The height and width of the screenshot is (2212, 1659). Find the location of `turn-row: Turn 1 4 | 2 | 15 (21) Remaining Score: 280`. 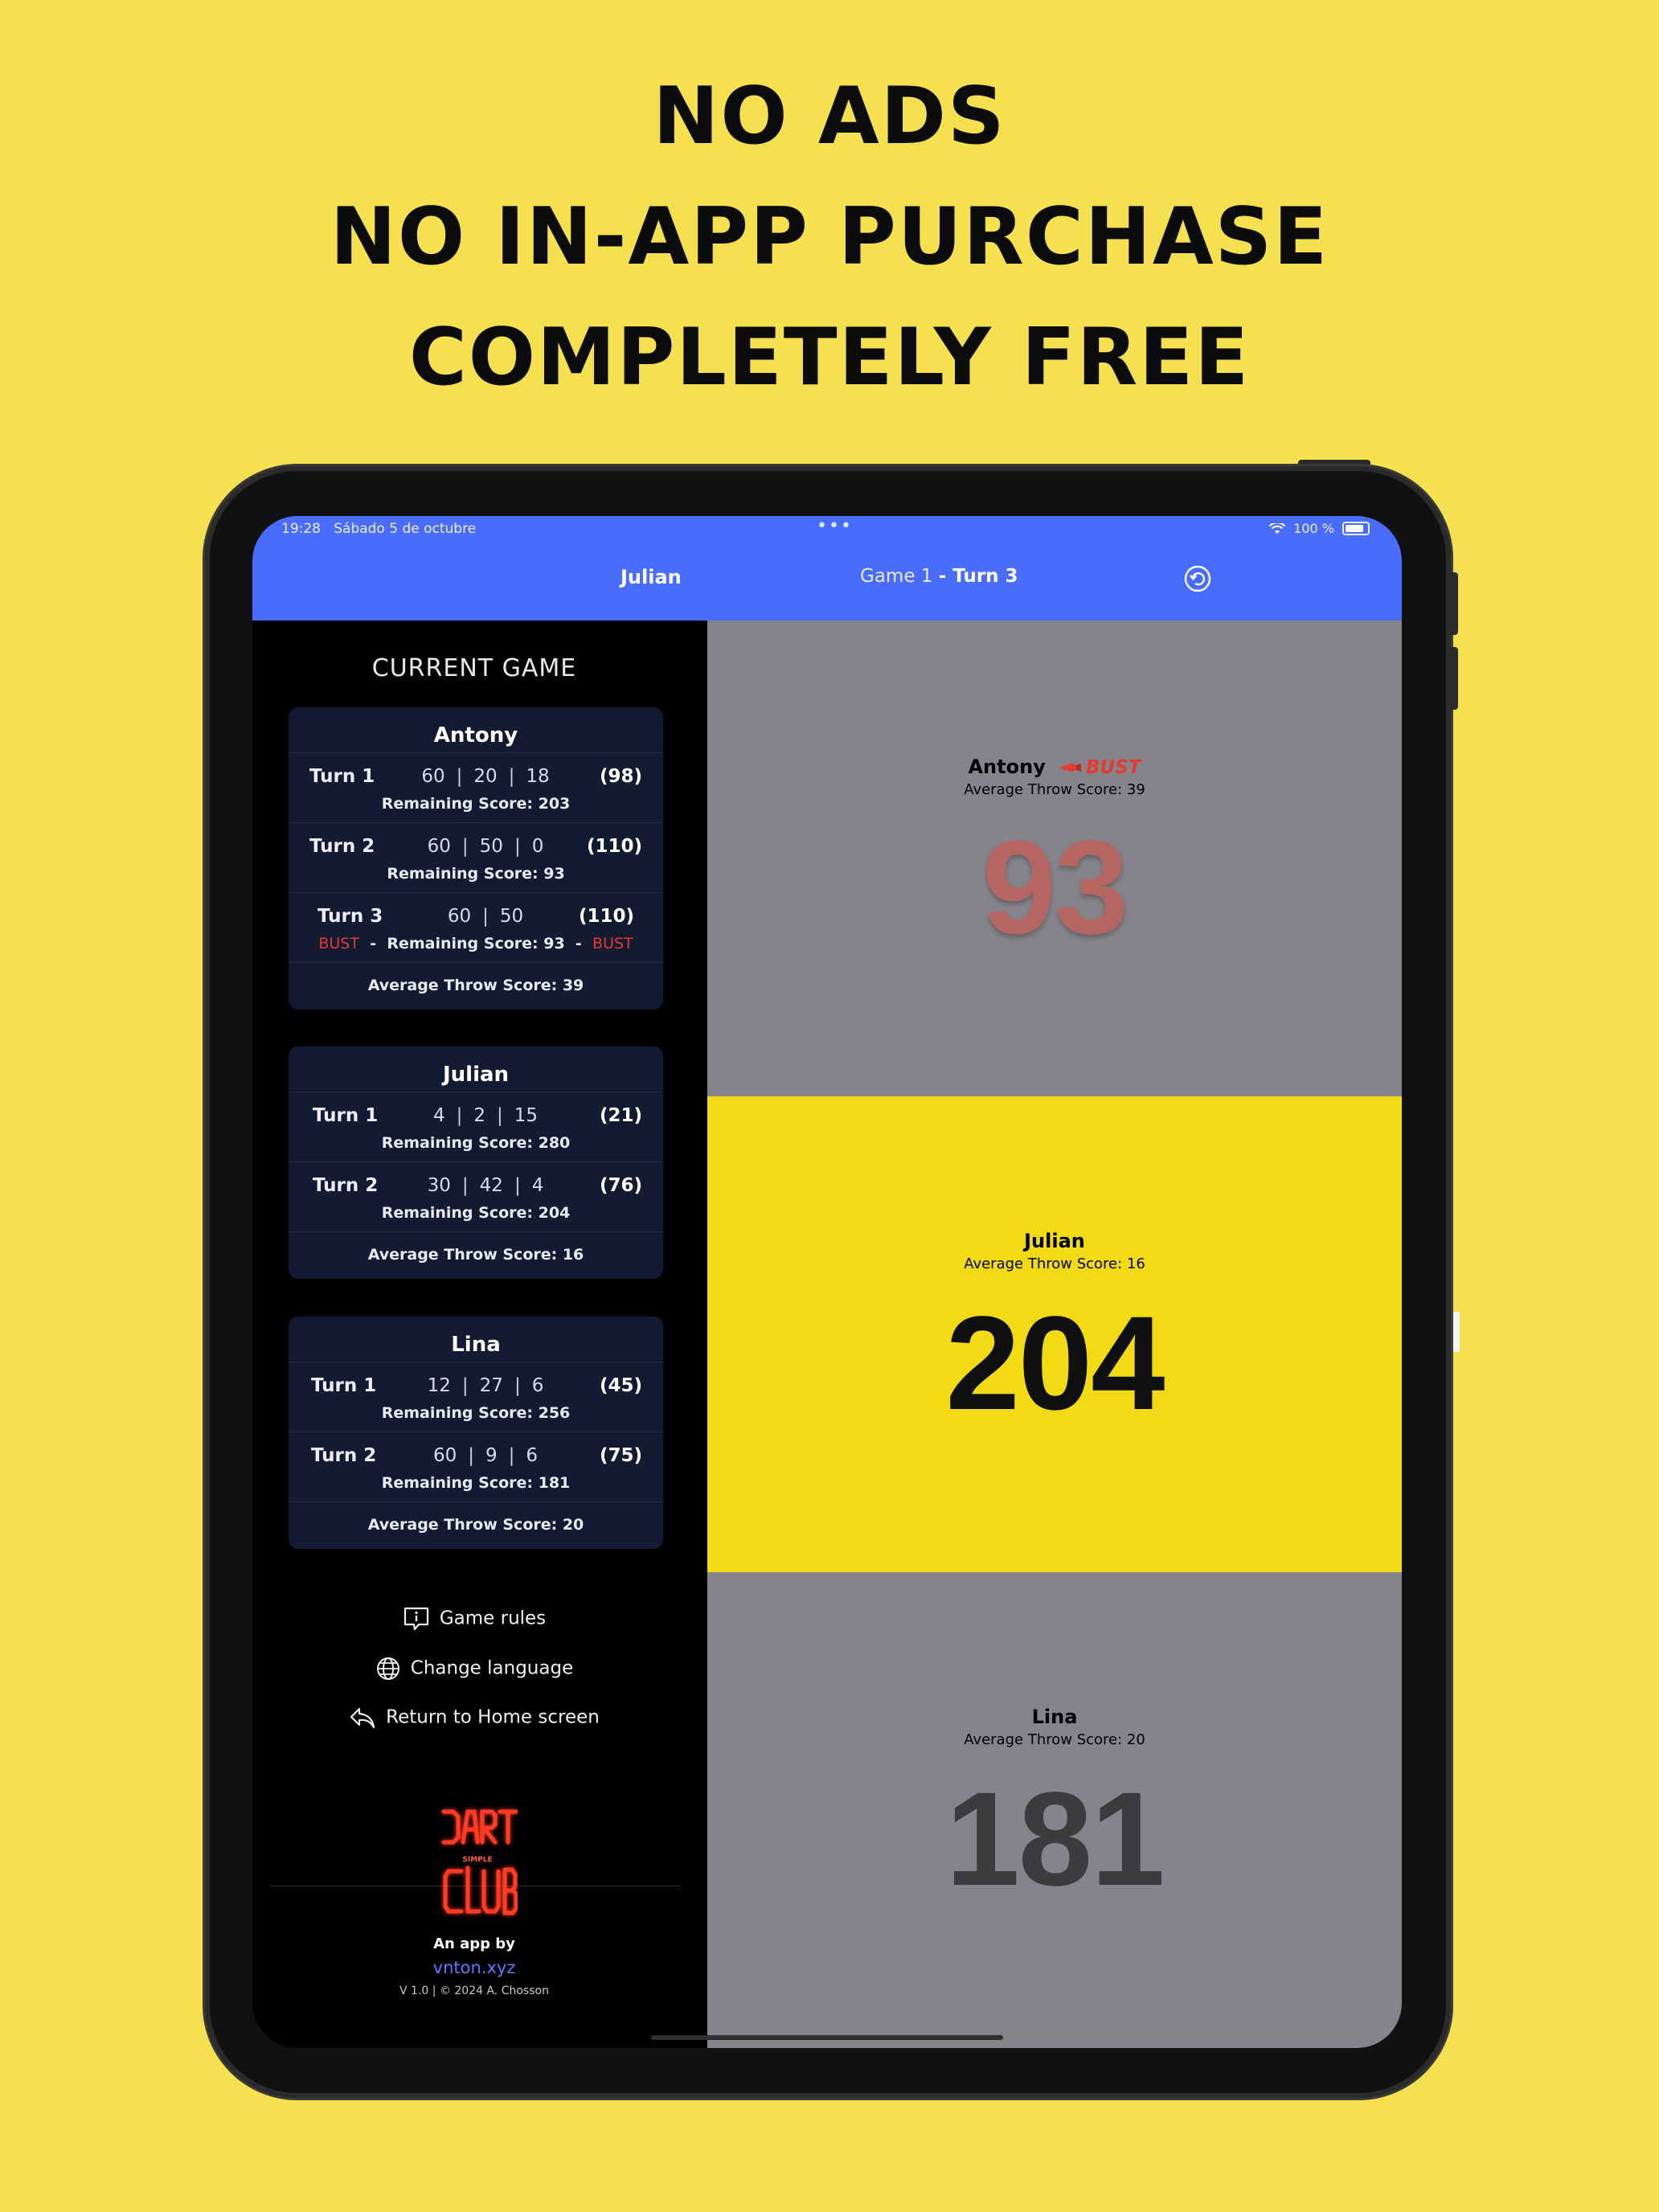

turn-row: Turn 1 4 | 2 | 15 (21) Remaining Score: 280 is located at coordinates (476, 1126).